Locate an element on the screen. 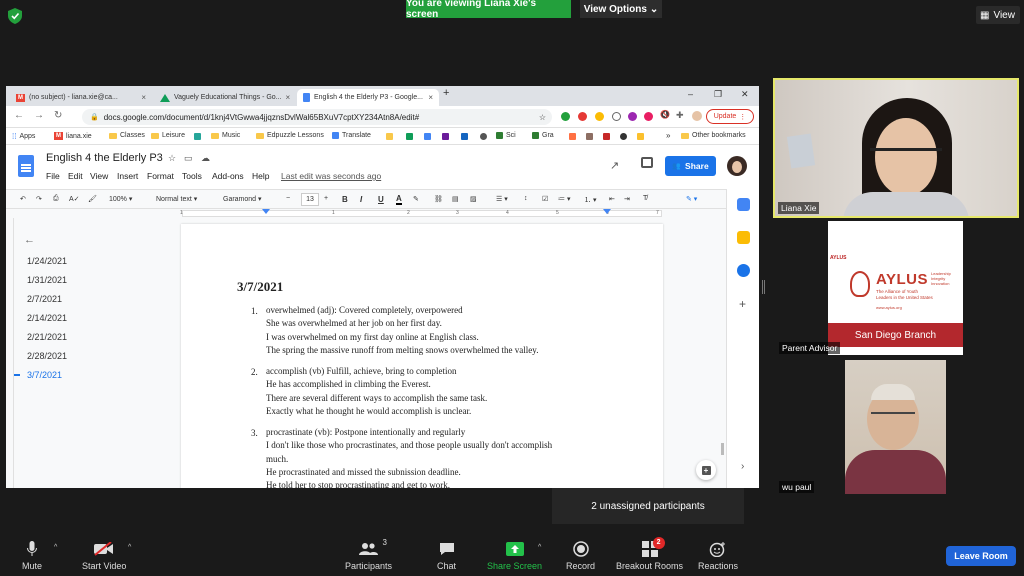 Image resolution: width=1024 pixels, height=576 pixels. outline-item: 2/21/2021 is located at coordinates (47, 337).